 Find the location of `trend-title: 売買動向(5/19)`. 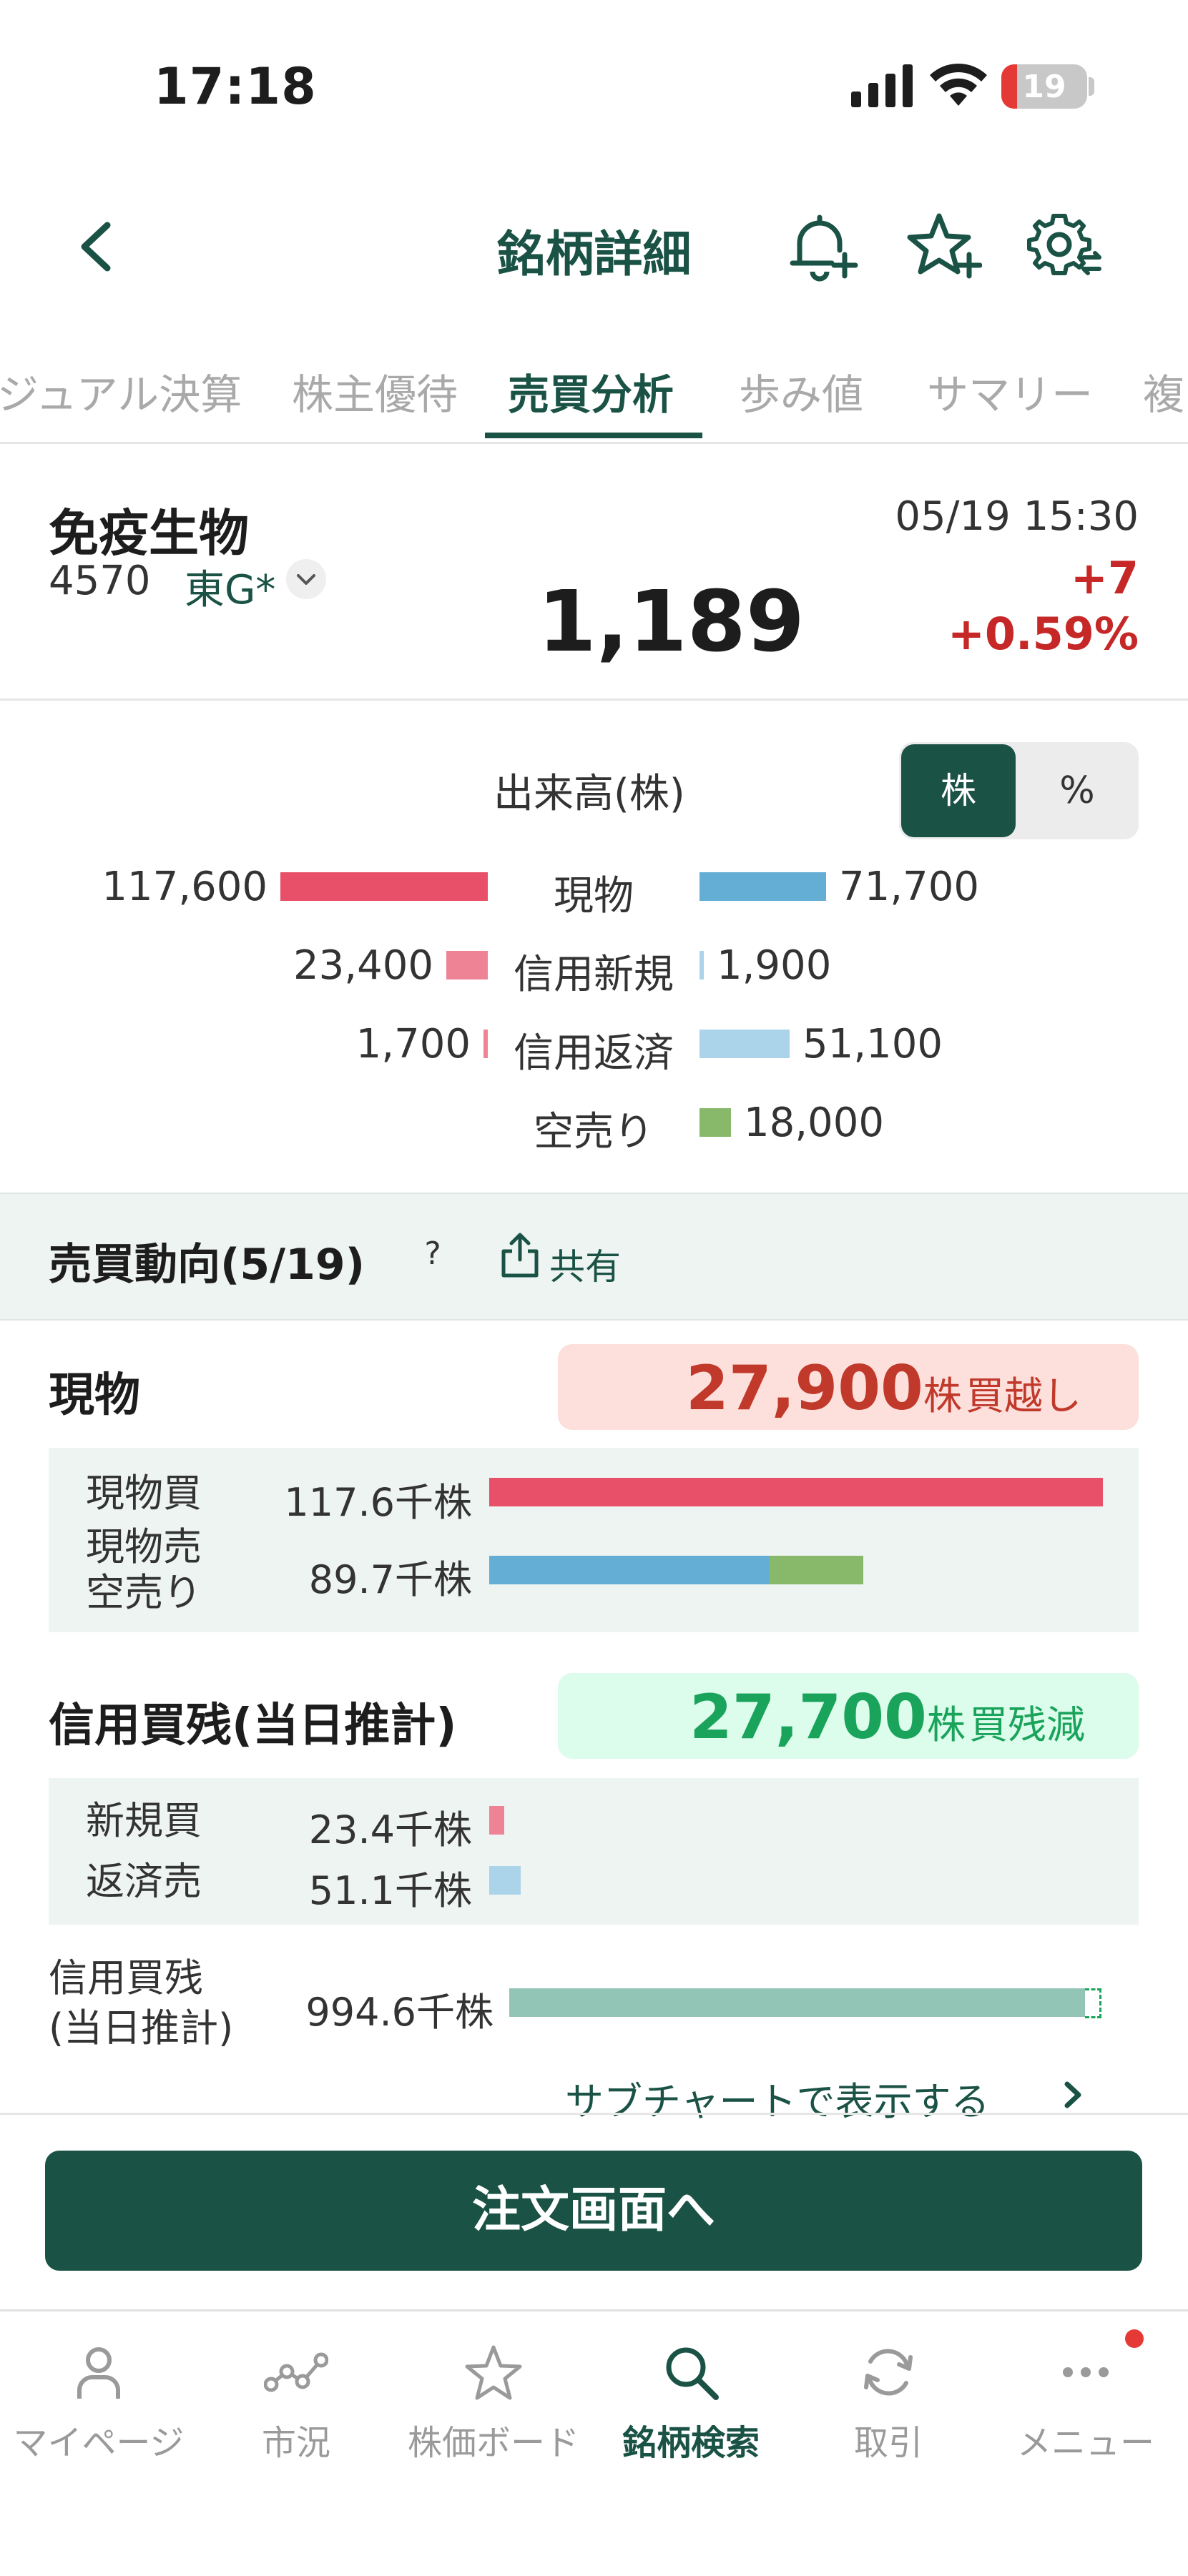

trend-title: 売買動向(5/19) is located at coordinates (207, 1265).